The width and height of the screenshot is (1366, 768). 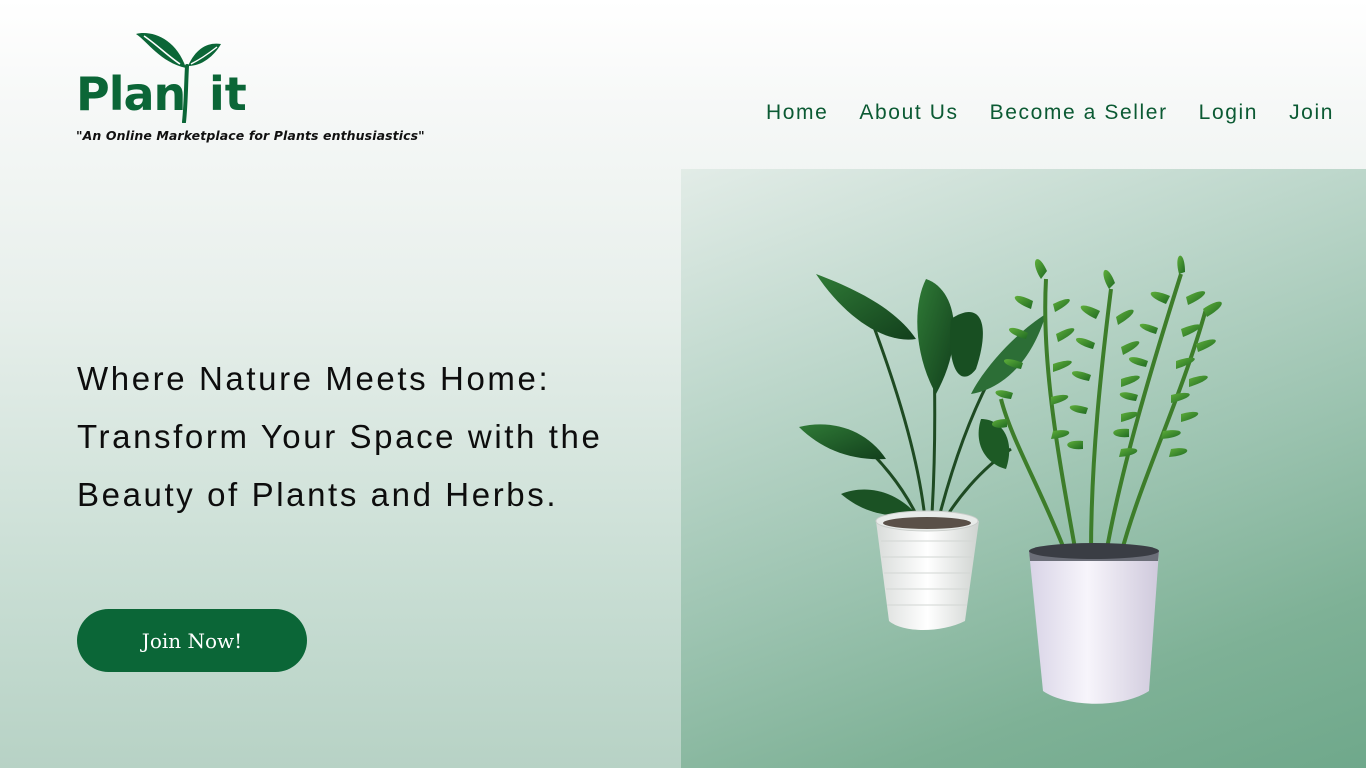 I want to click on main-nav: Home About Us Become a Seller Login Join, so click(x=1050, y=113).